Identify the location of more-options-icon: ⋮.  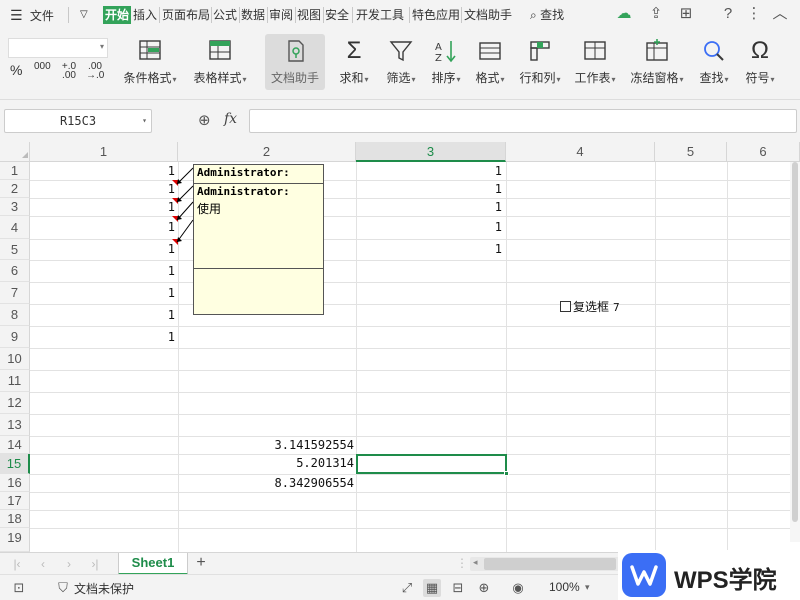
(754, 14).